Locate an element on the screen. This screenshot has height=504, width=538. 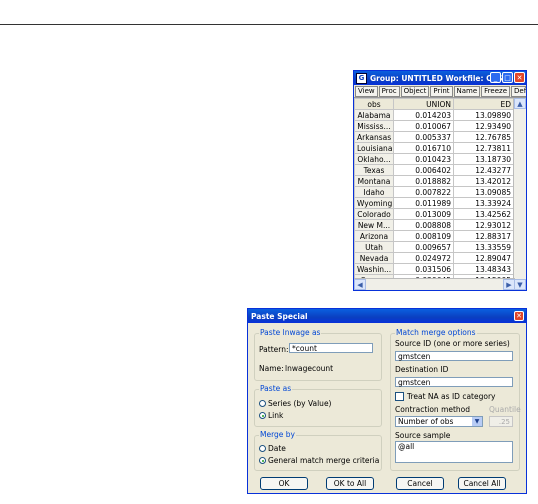
table-cell: 0.006402 is located at coordinates (423, 170).